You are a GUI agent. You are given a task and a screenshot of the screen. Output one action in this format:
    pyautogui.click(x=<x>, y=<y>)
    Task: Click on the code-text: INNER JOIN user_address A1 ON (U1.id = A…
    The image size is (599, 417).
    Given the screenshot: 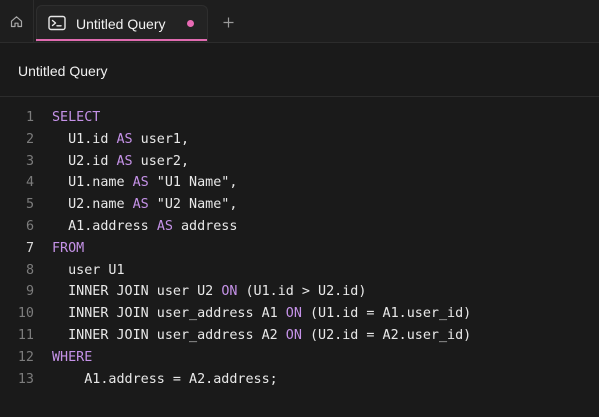 What is the action you would take?
    pyautogui.click(x=261, y=314)
    